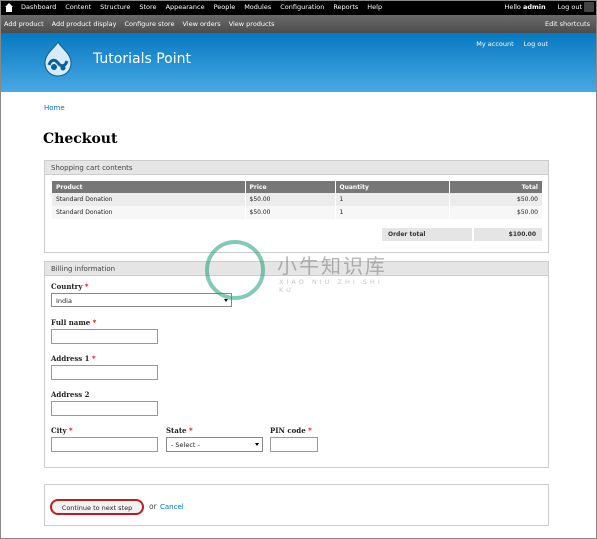 This screenshot has height=539, width=597. I want to click on site-name: Tutorials Point, so click(142, 59).